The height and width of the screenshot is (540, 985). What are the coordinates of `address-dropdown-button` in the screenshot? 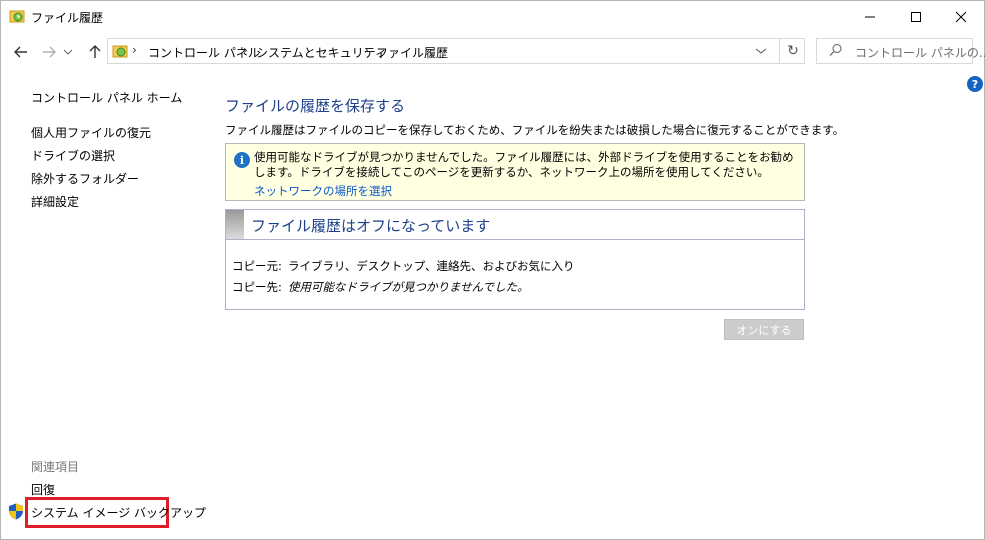 It's located at (761, 51).